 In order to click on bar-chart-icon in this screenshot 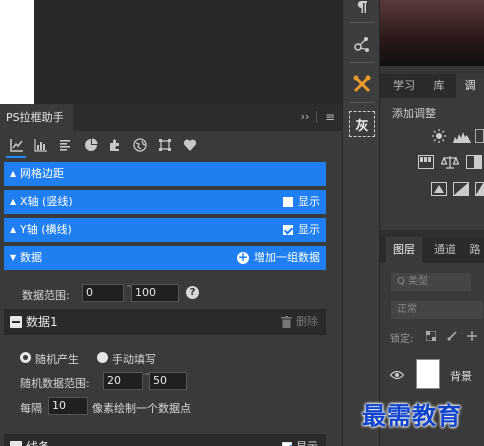, I will do `click(41, 145)`.